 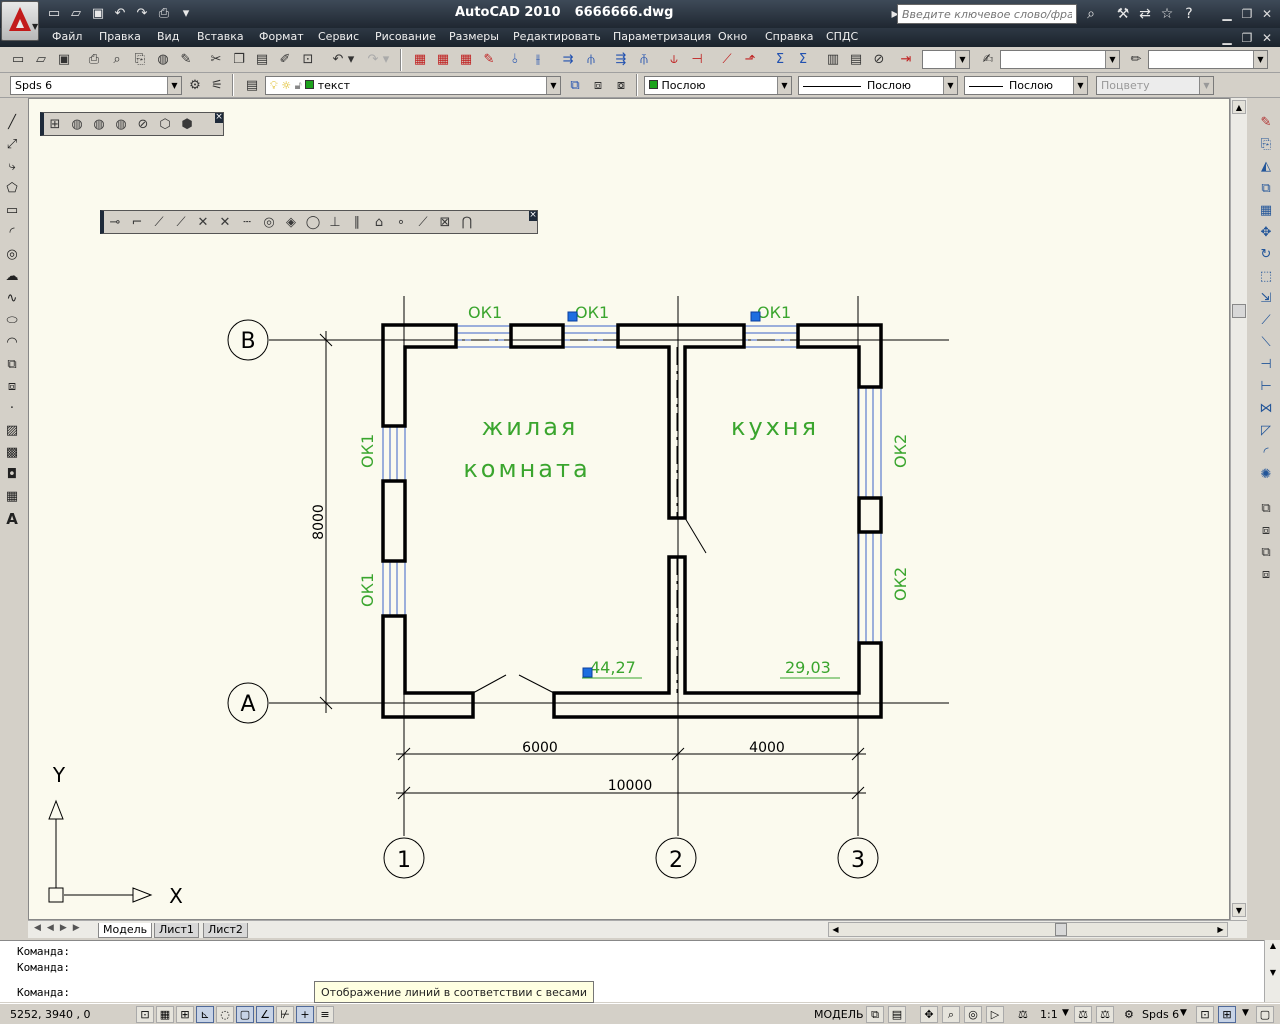 I want to click on draw-order-above-icon: ⧉, so click(x=1266, y=552).